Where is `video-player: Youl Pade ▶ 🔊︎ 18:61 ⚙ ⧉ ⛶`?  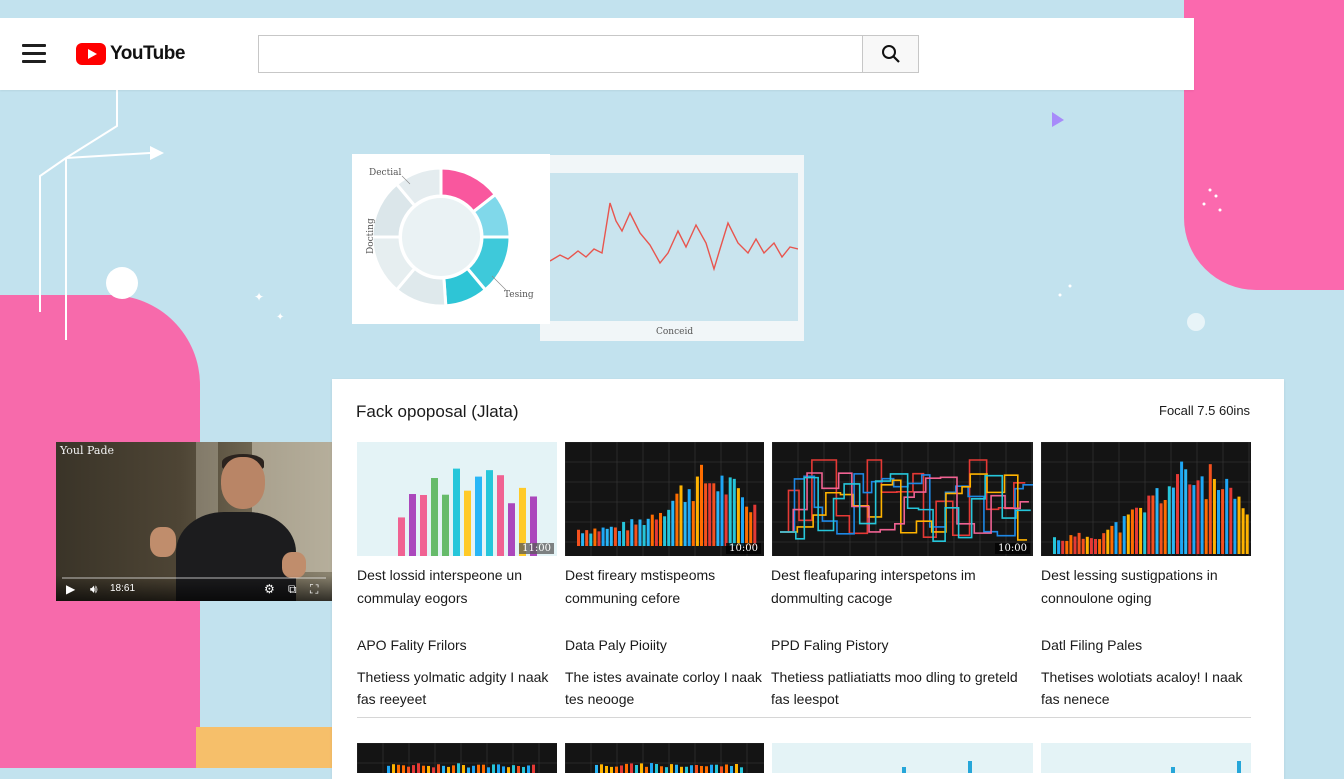 video-player: Youl Pade ▶ 🔊︎ 18:61 ⚙ ⧉ ⛶ is located at coordinates (194, 521).